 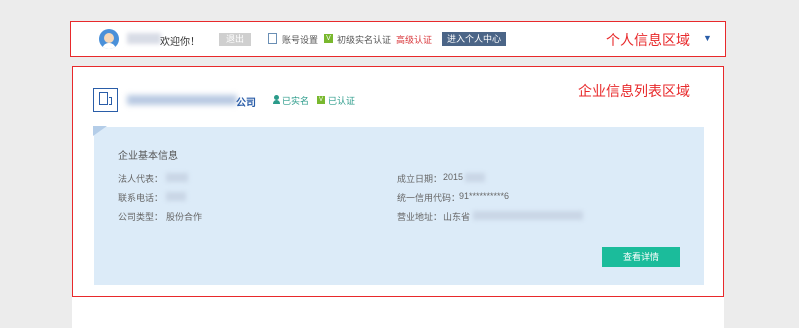 What do you see at coordinates (148, 156) in the screenshot?
I see `card-title: 企业基本信息` at bounding box center [148, 156].